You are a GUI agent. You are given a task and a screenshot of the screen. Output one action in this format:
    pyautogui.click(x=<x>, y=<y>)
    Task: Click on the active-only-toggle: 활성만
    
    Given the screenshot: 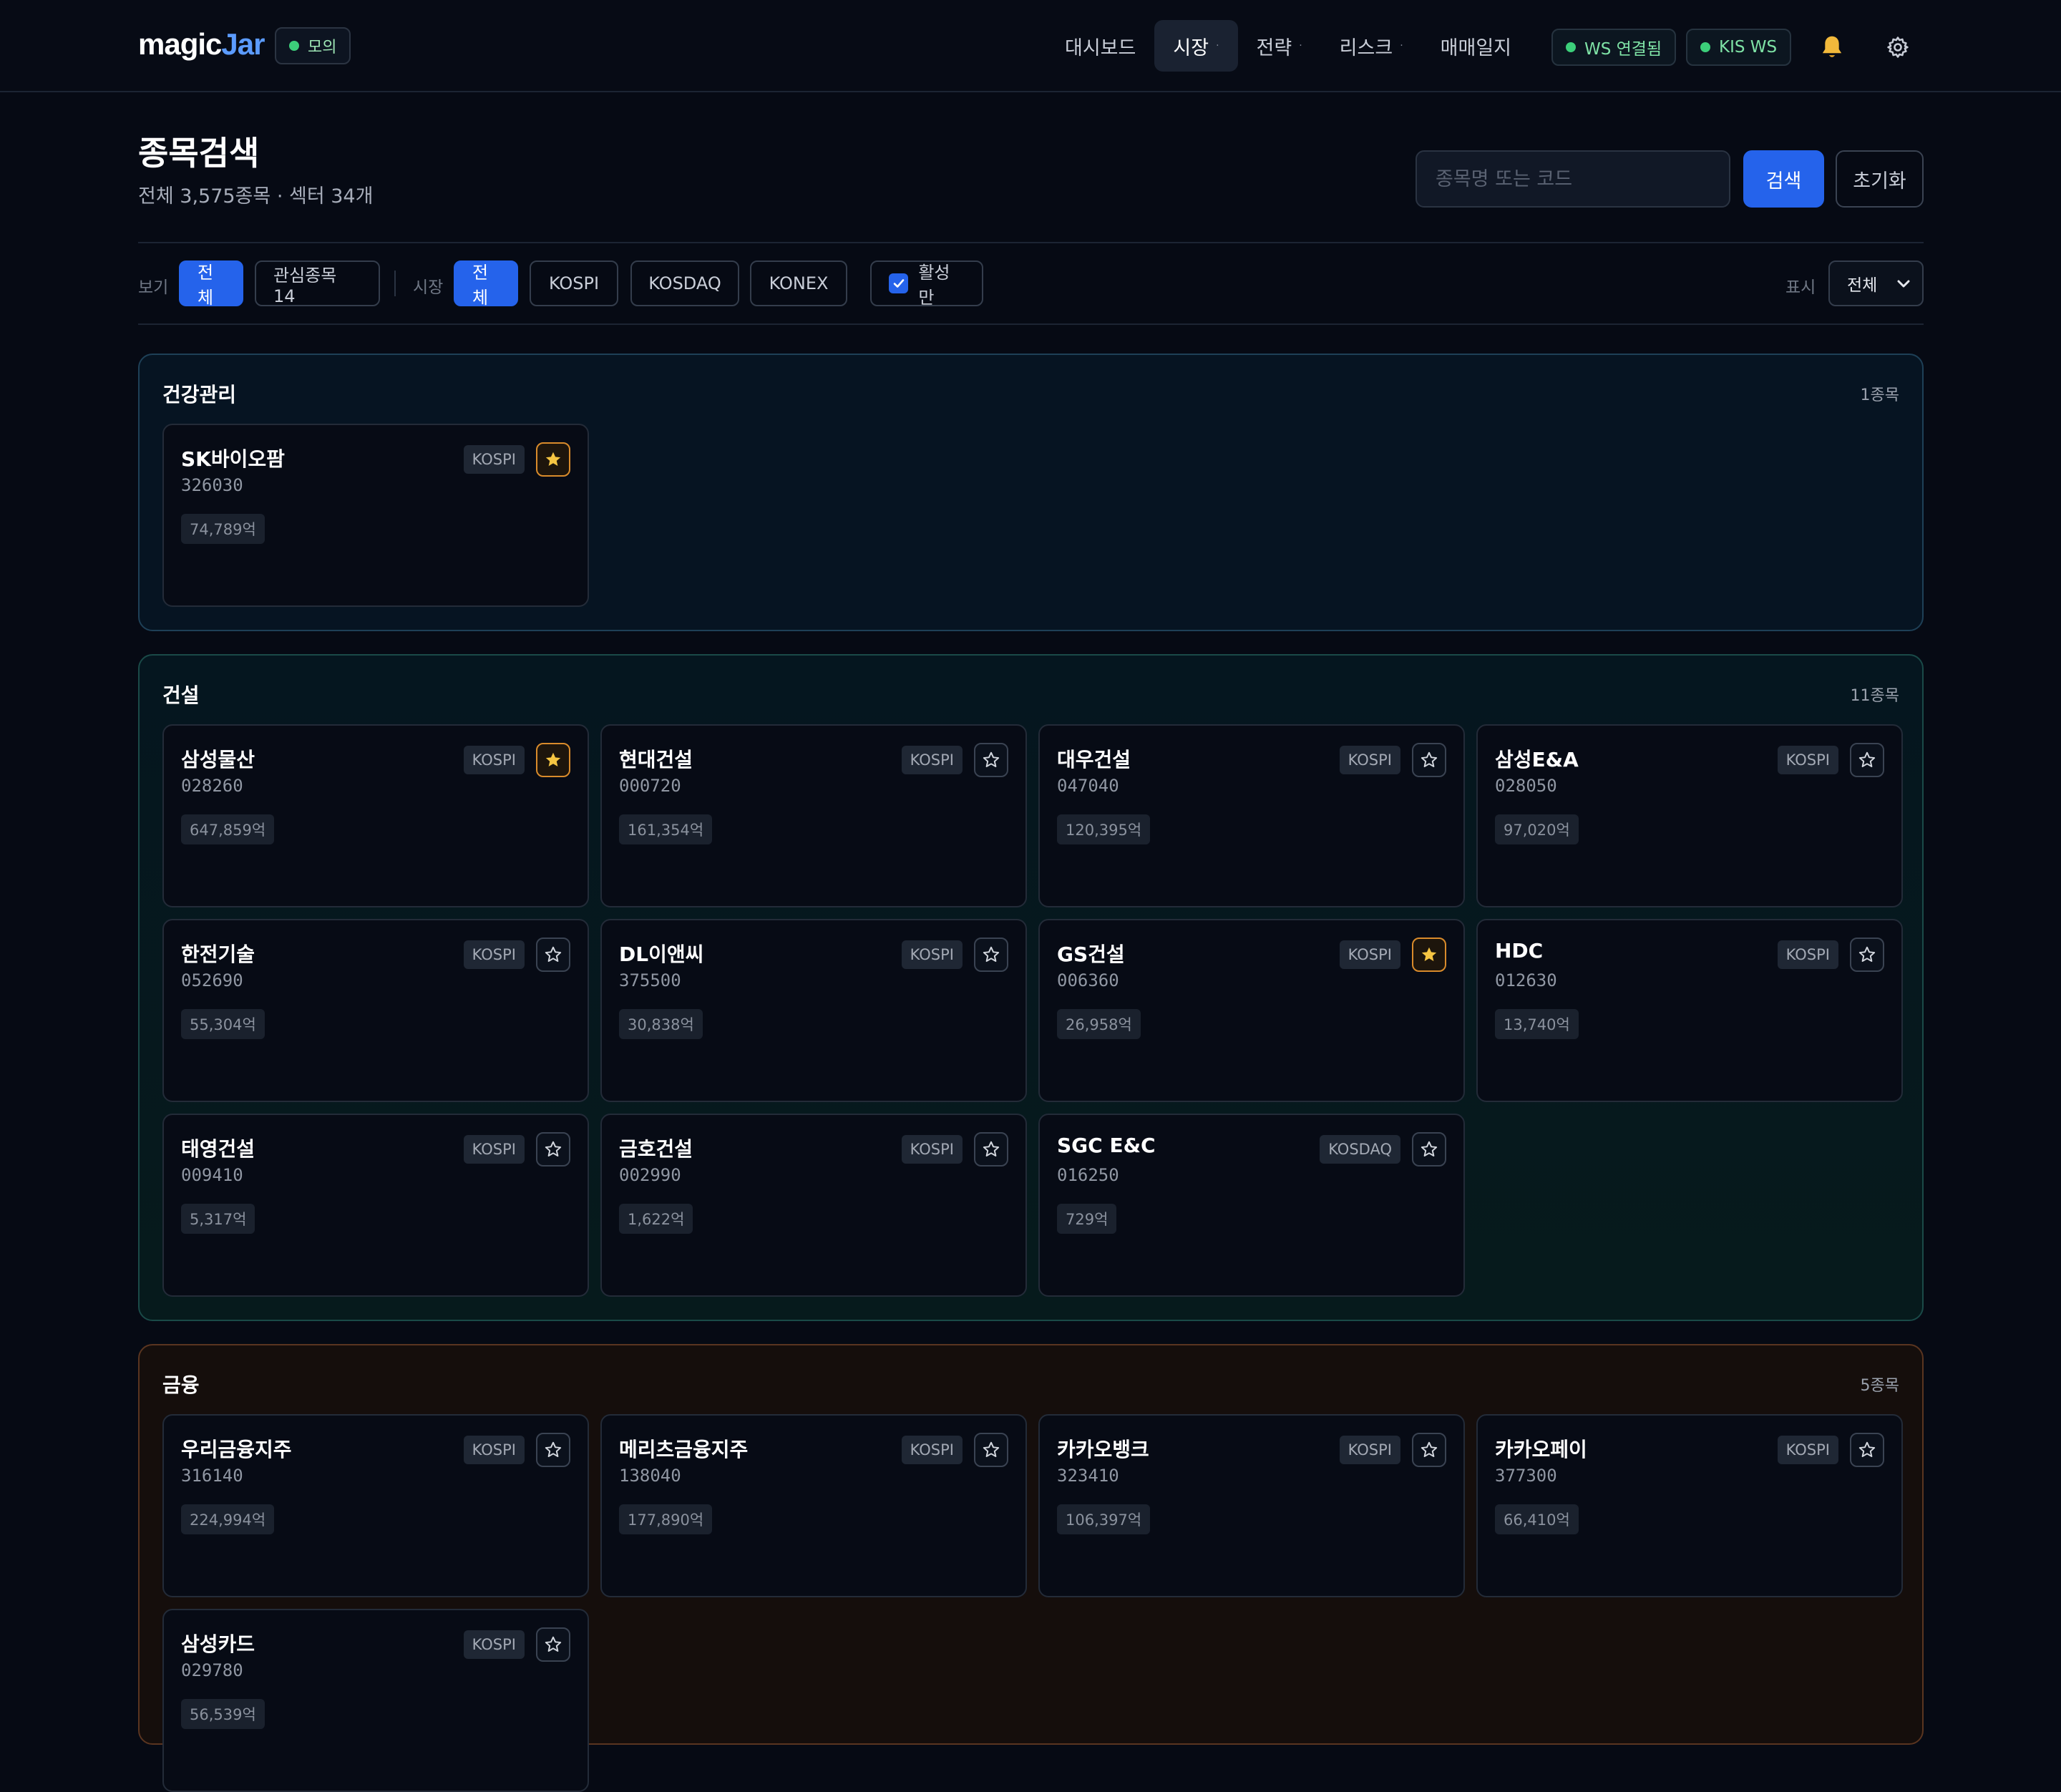 What is the action you would take?
    pyautogui.click(x=926, y=284)
    